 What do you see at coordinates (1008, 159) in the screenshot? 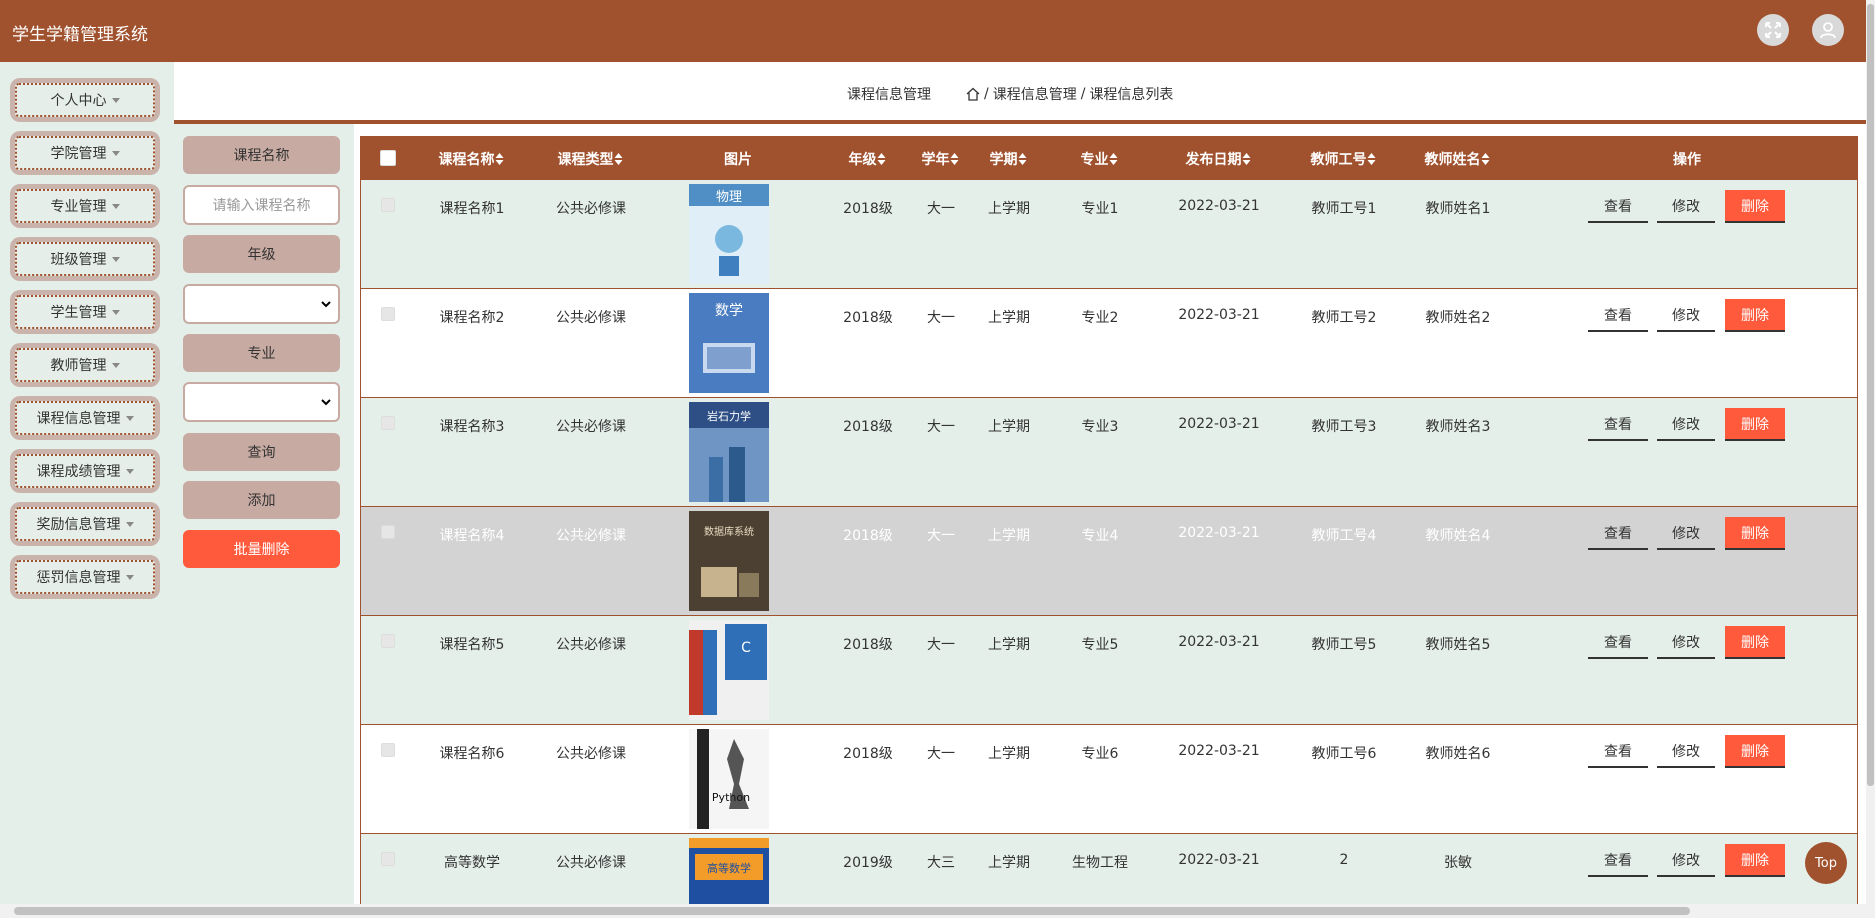
I see `col-term: 学期` at bounding box center [1008, 159].